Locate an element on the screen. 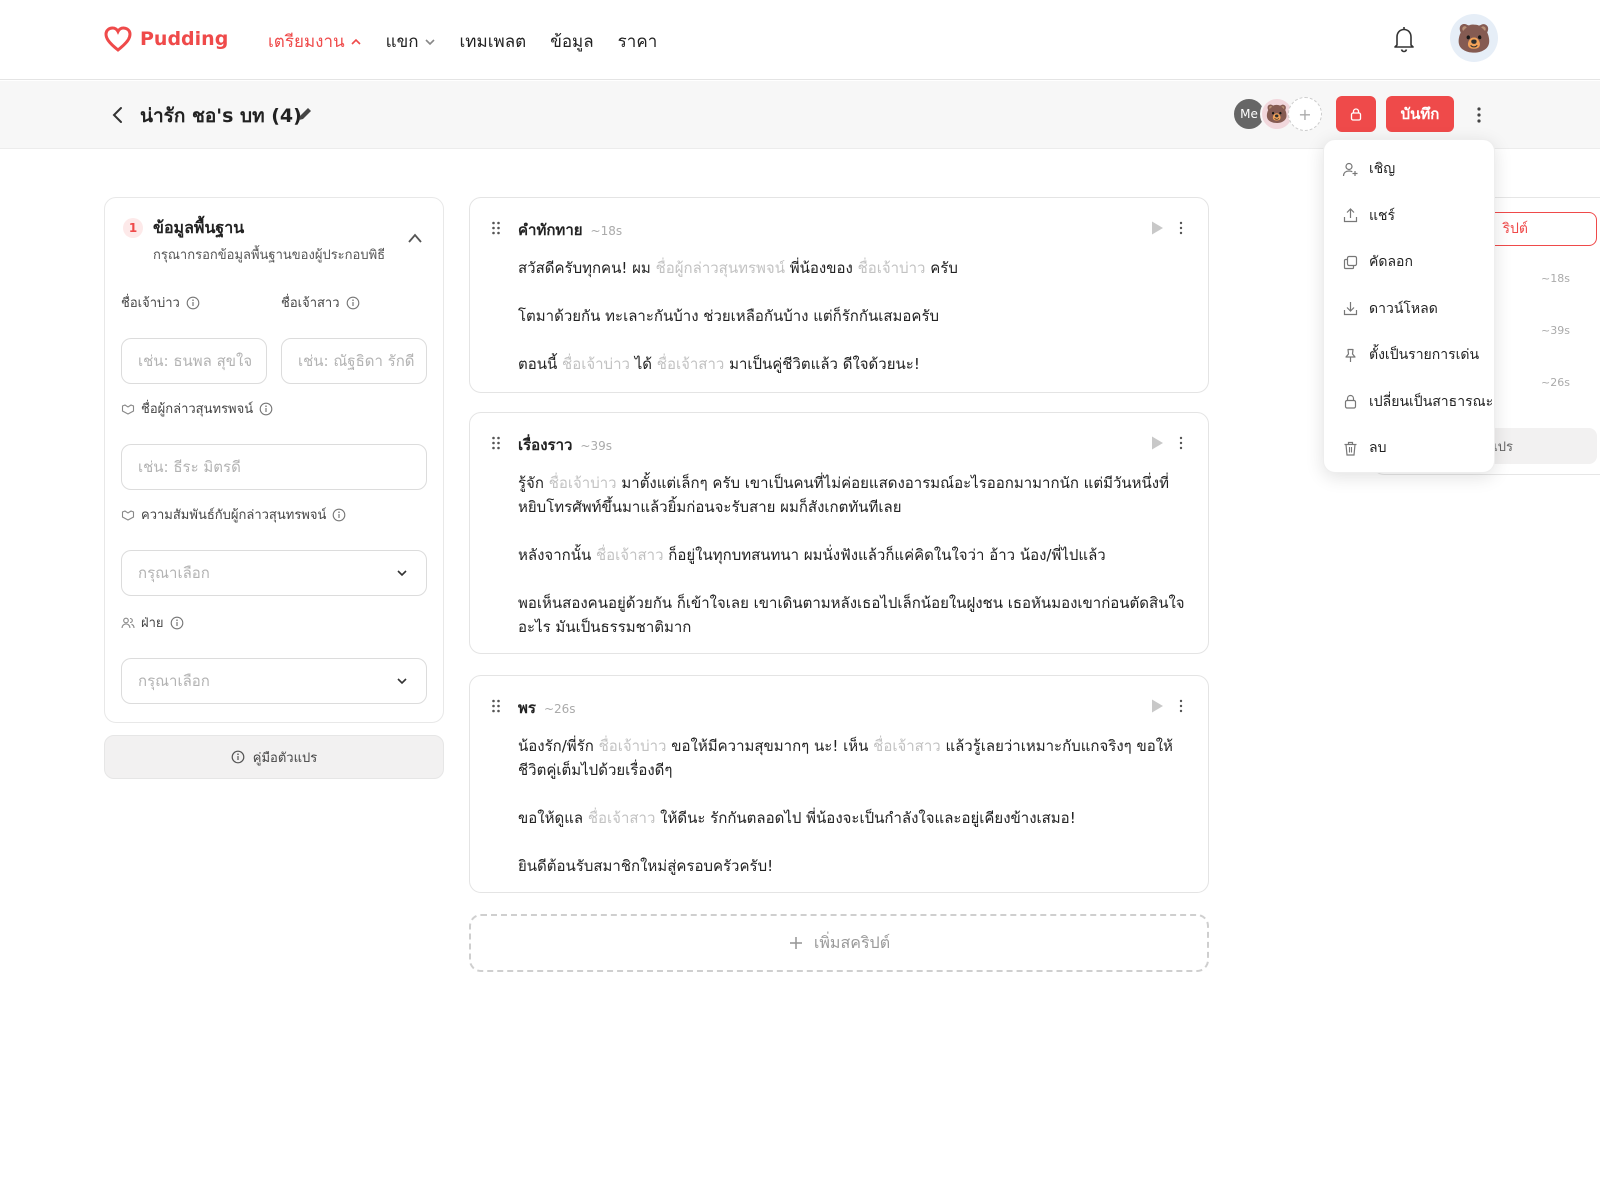  users-icon is located at coordinates (128, 622).